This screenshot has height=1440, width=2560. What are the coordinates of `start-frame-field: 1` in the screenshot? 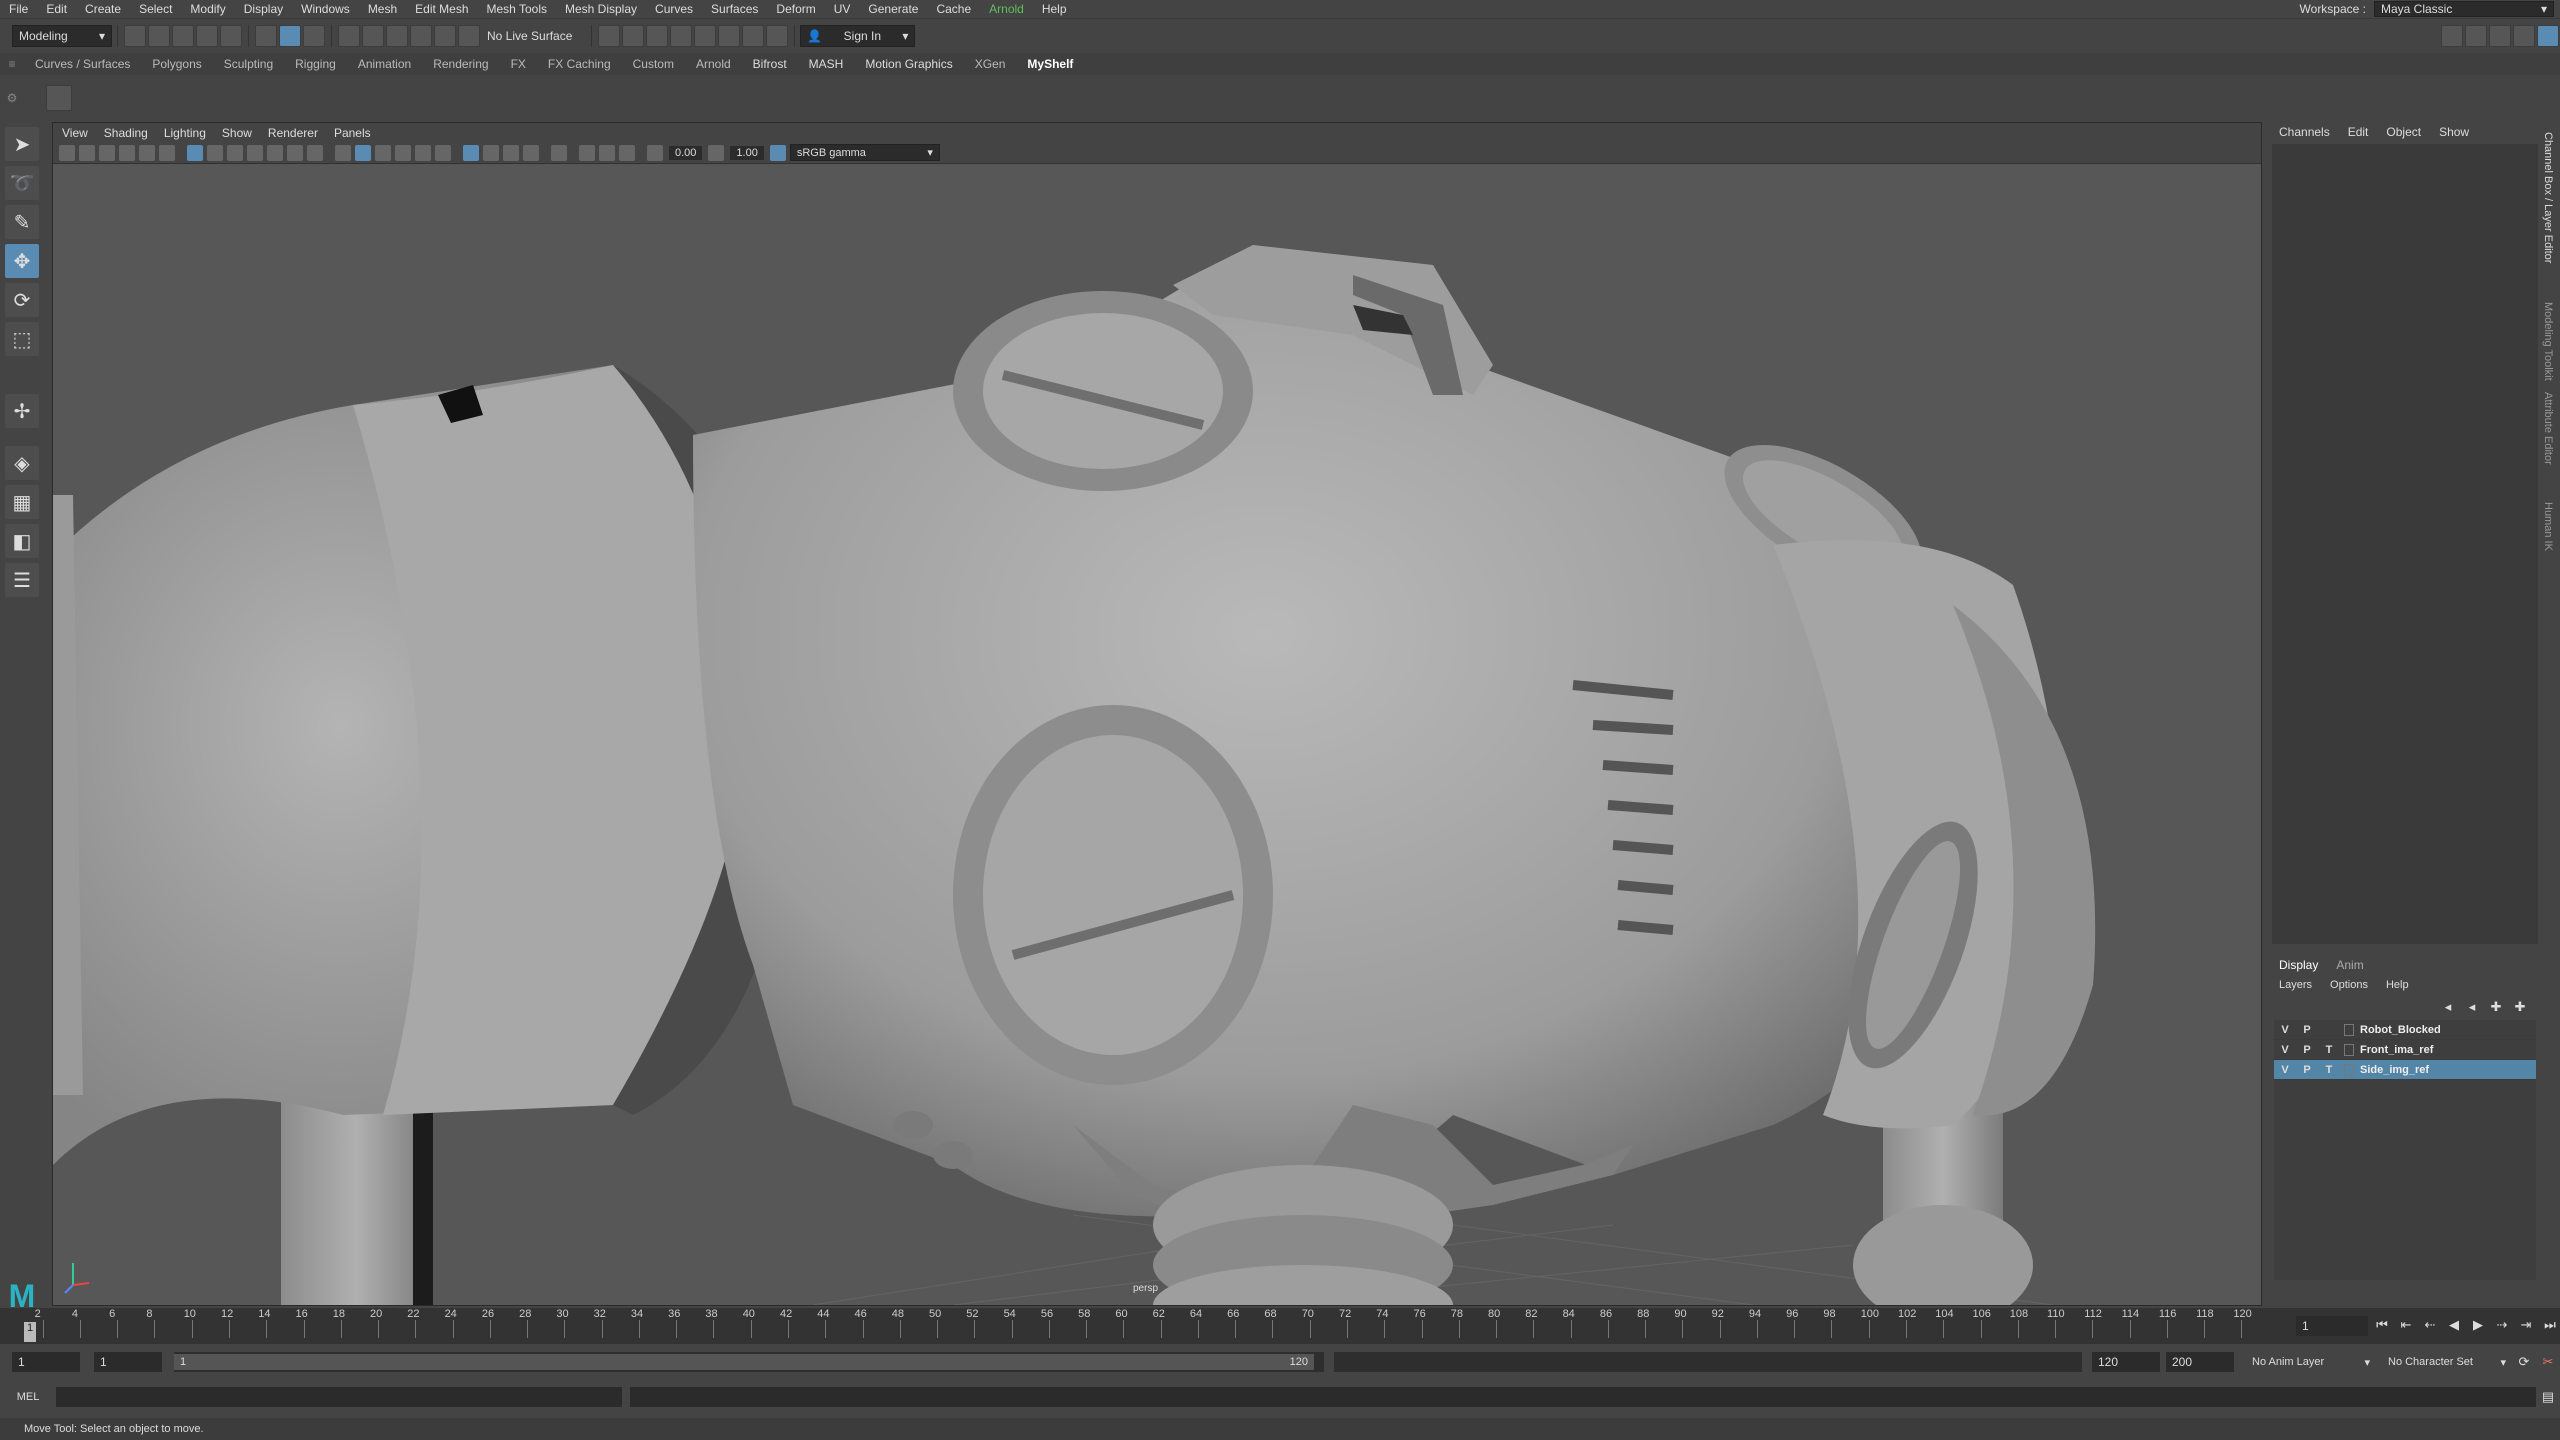 It's located at (46, 1362).